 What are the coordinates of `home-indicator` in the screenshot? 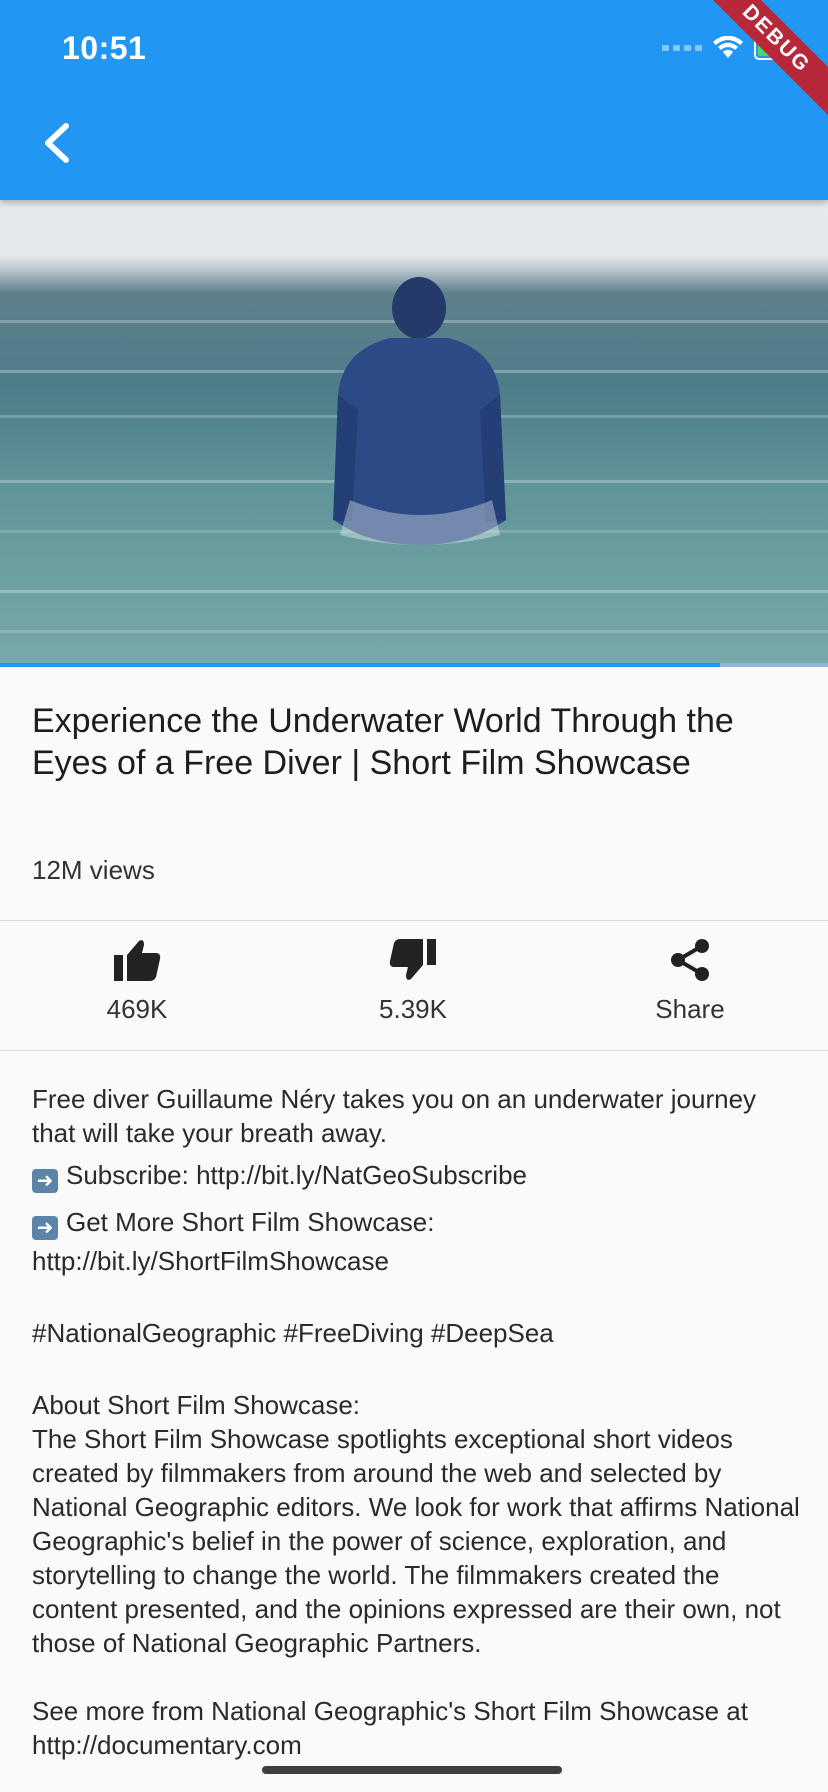 It's located at (412, 1770).